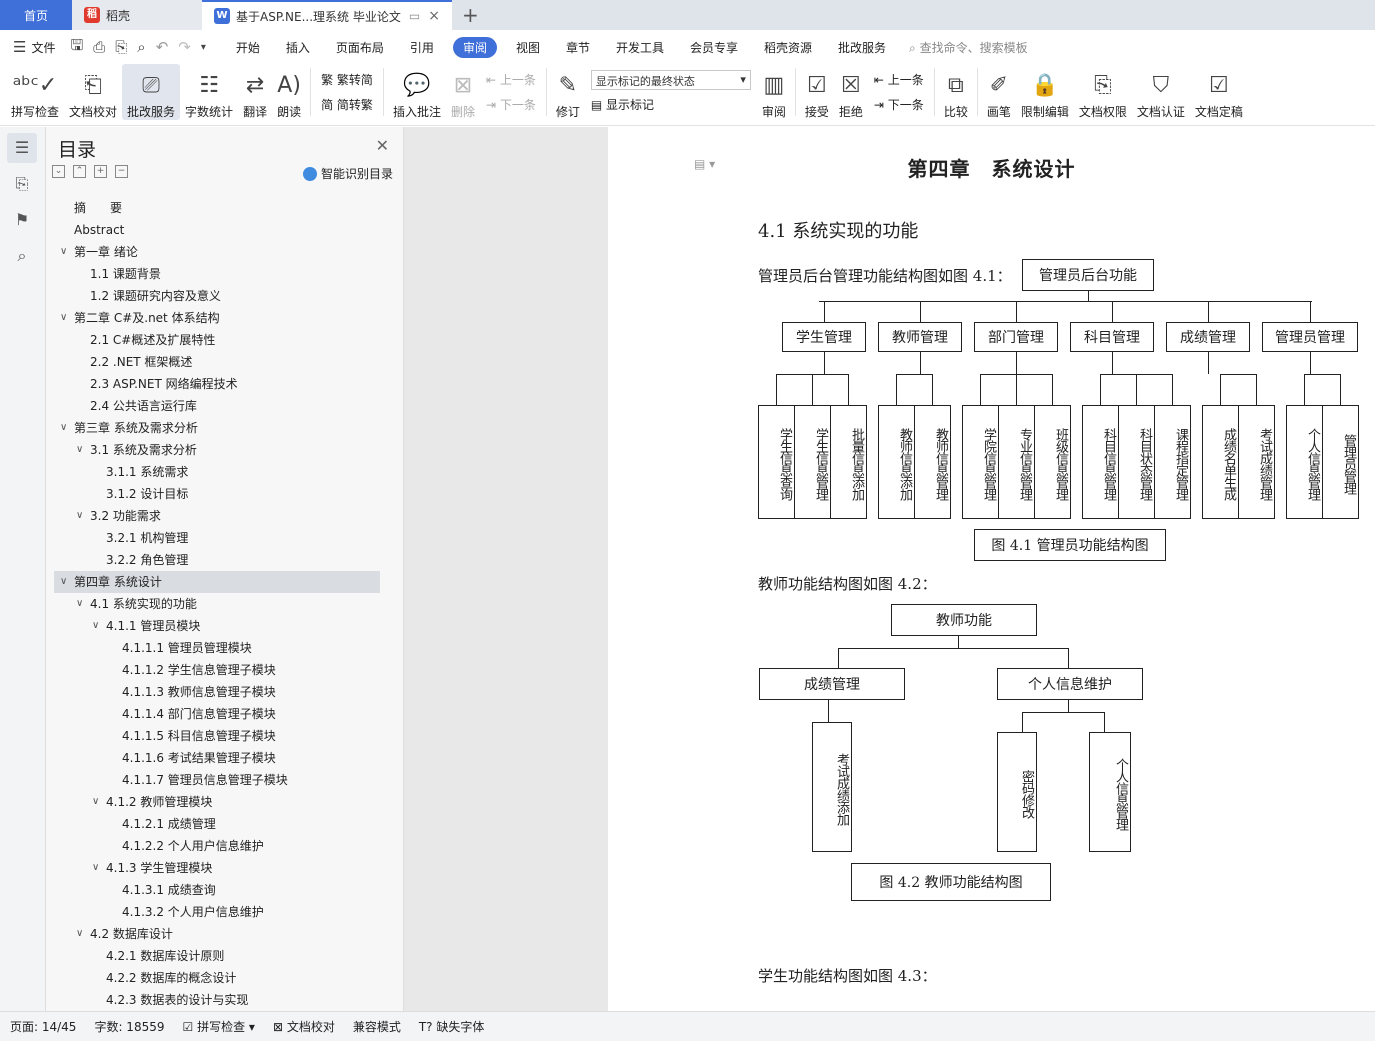 The image size is (1375, 1041). I want to click on expand-all-icon: ⌃, so click(79, 171).